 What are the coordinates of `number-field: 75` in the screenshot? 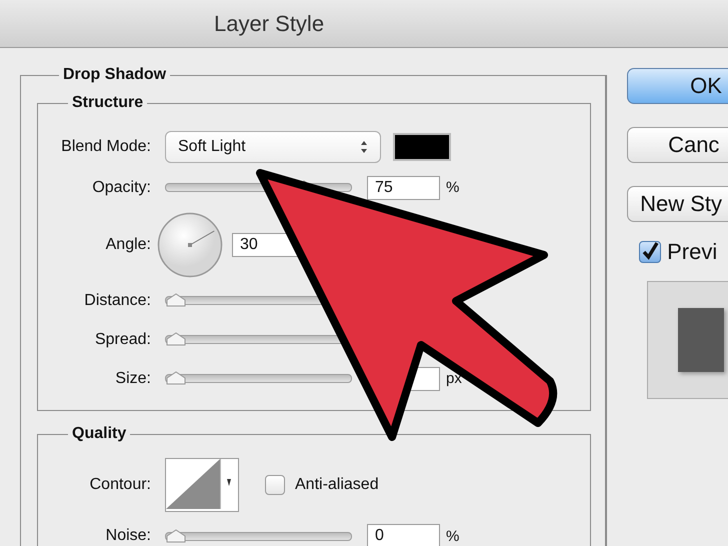 It's located at (403, 188).